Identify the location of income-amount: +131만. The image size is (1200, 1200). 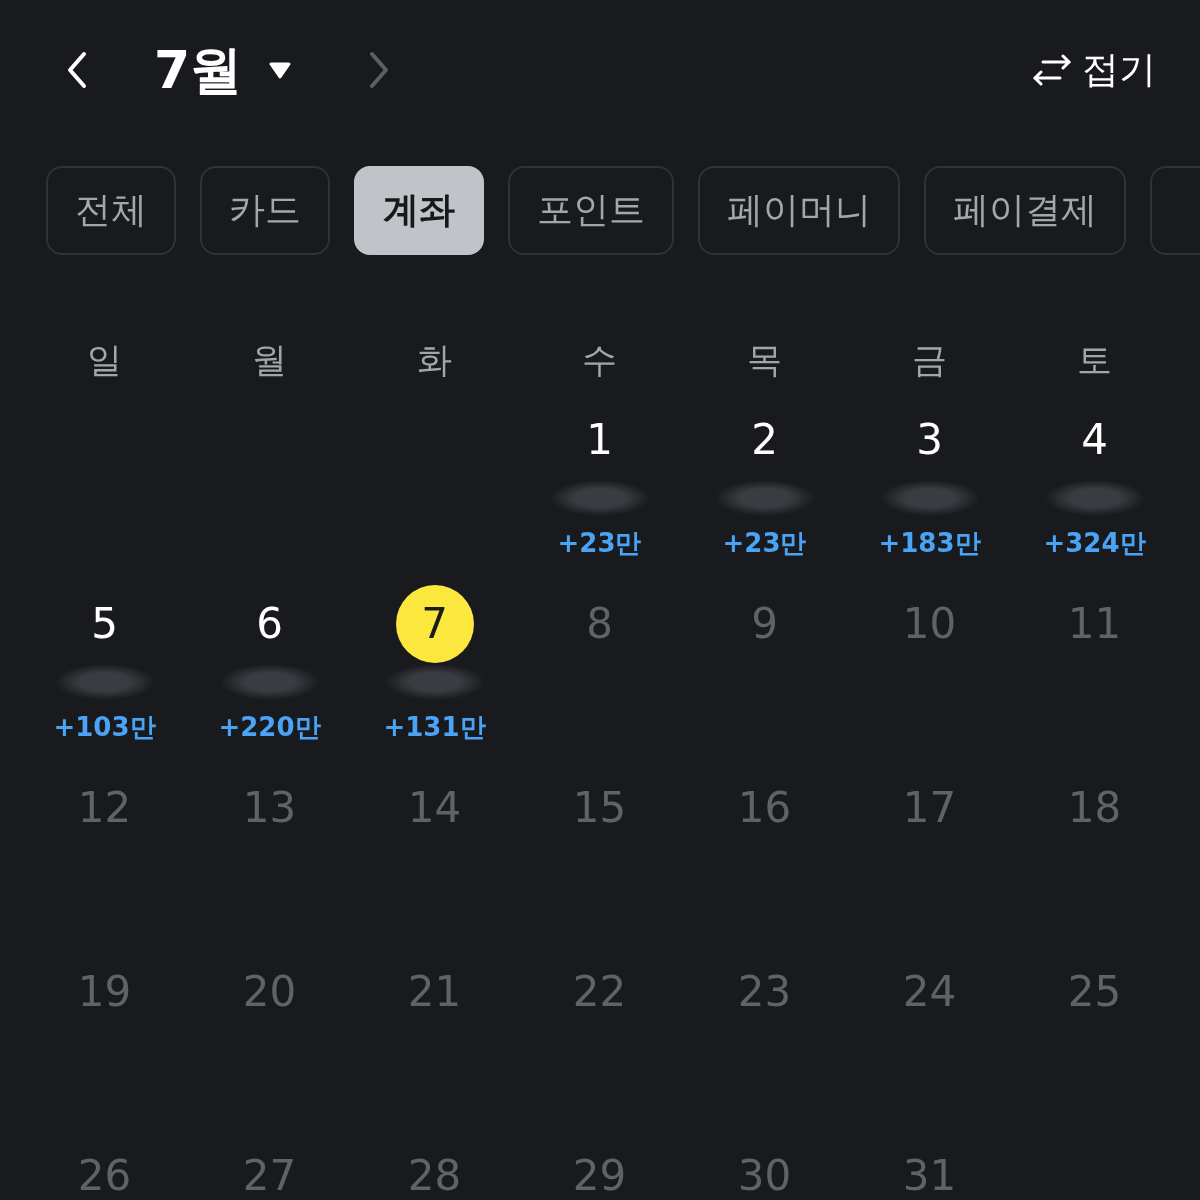
(434, 727).